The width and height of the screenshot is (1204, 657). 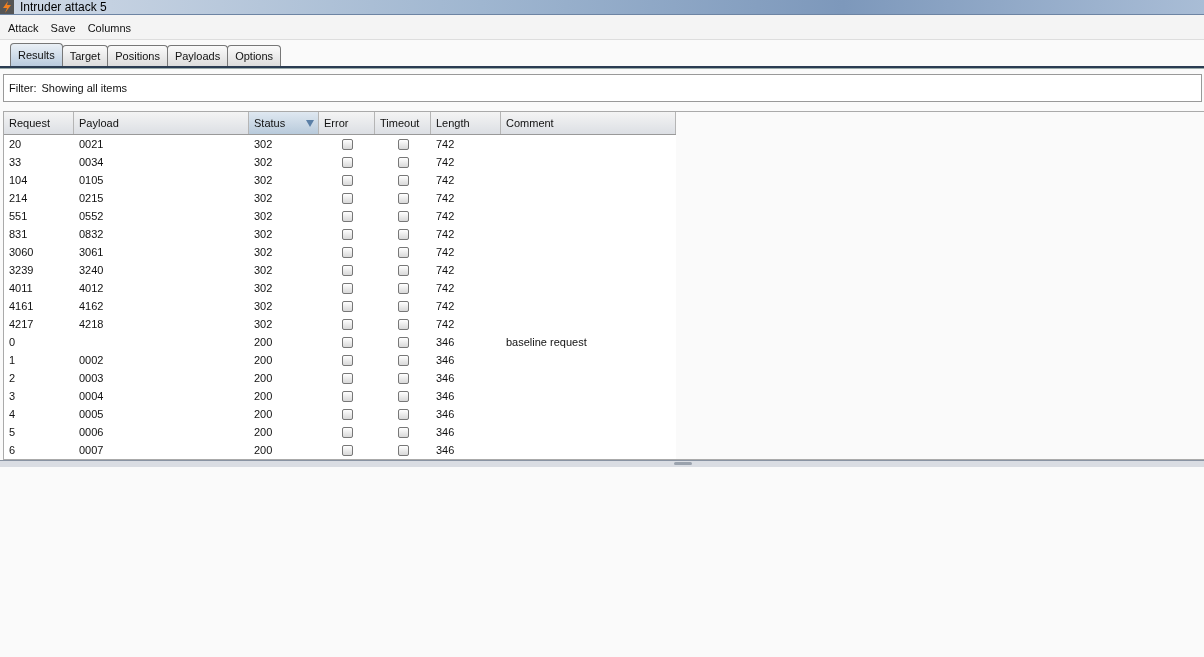 What do you see at coordinates (91, 378) in the screenshot?
I see `table-cell: 0003` at bounding box center [91, 378].